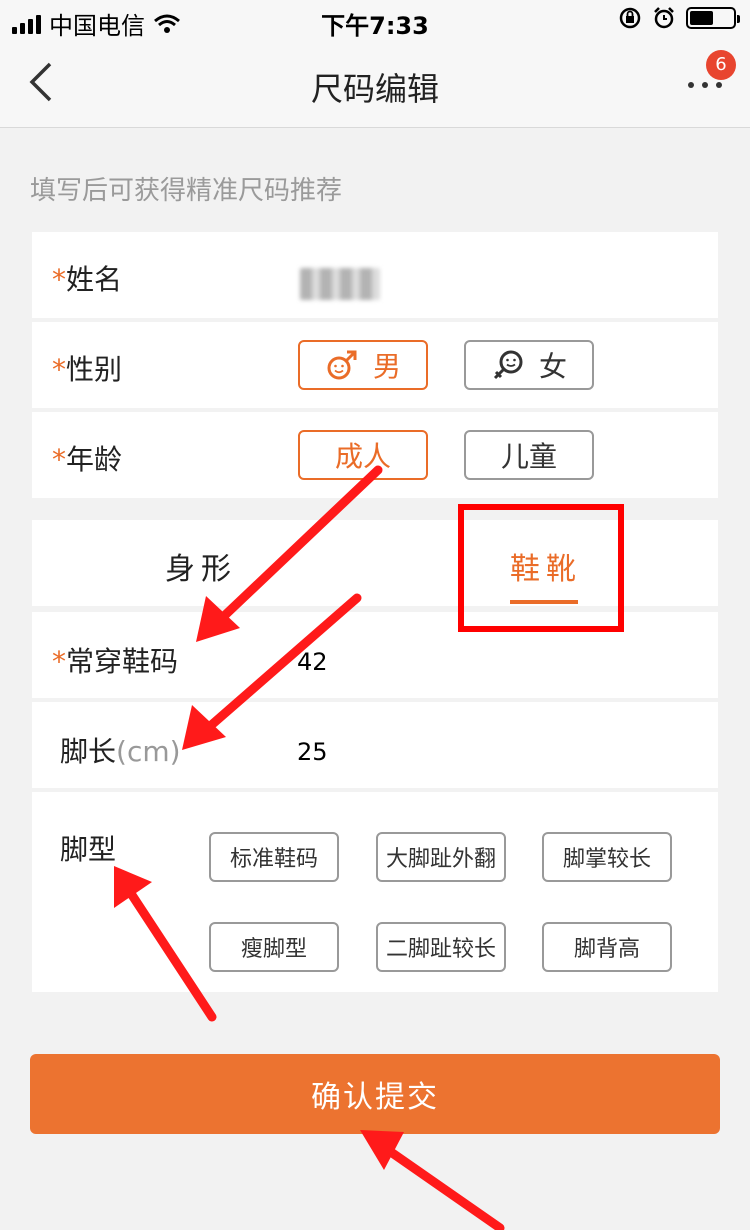 Image resolution: width=750 pixels, height=1230 pixels. I want to click on gender-female-label: 女, so click(552, 366).